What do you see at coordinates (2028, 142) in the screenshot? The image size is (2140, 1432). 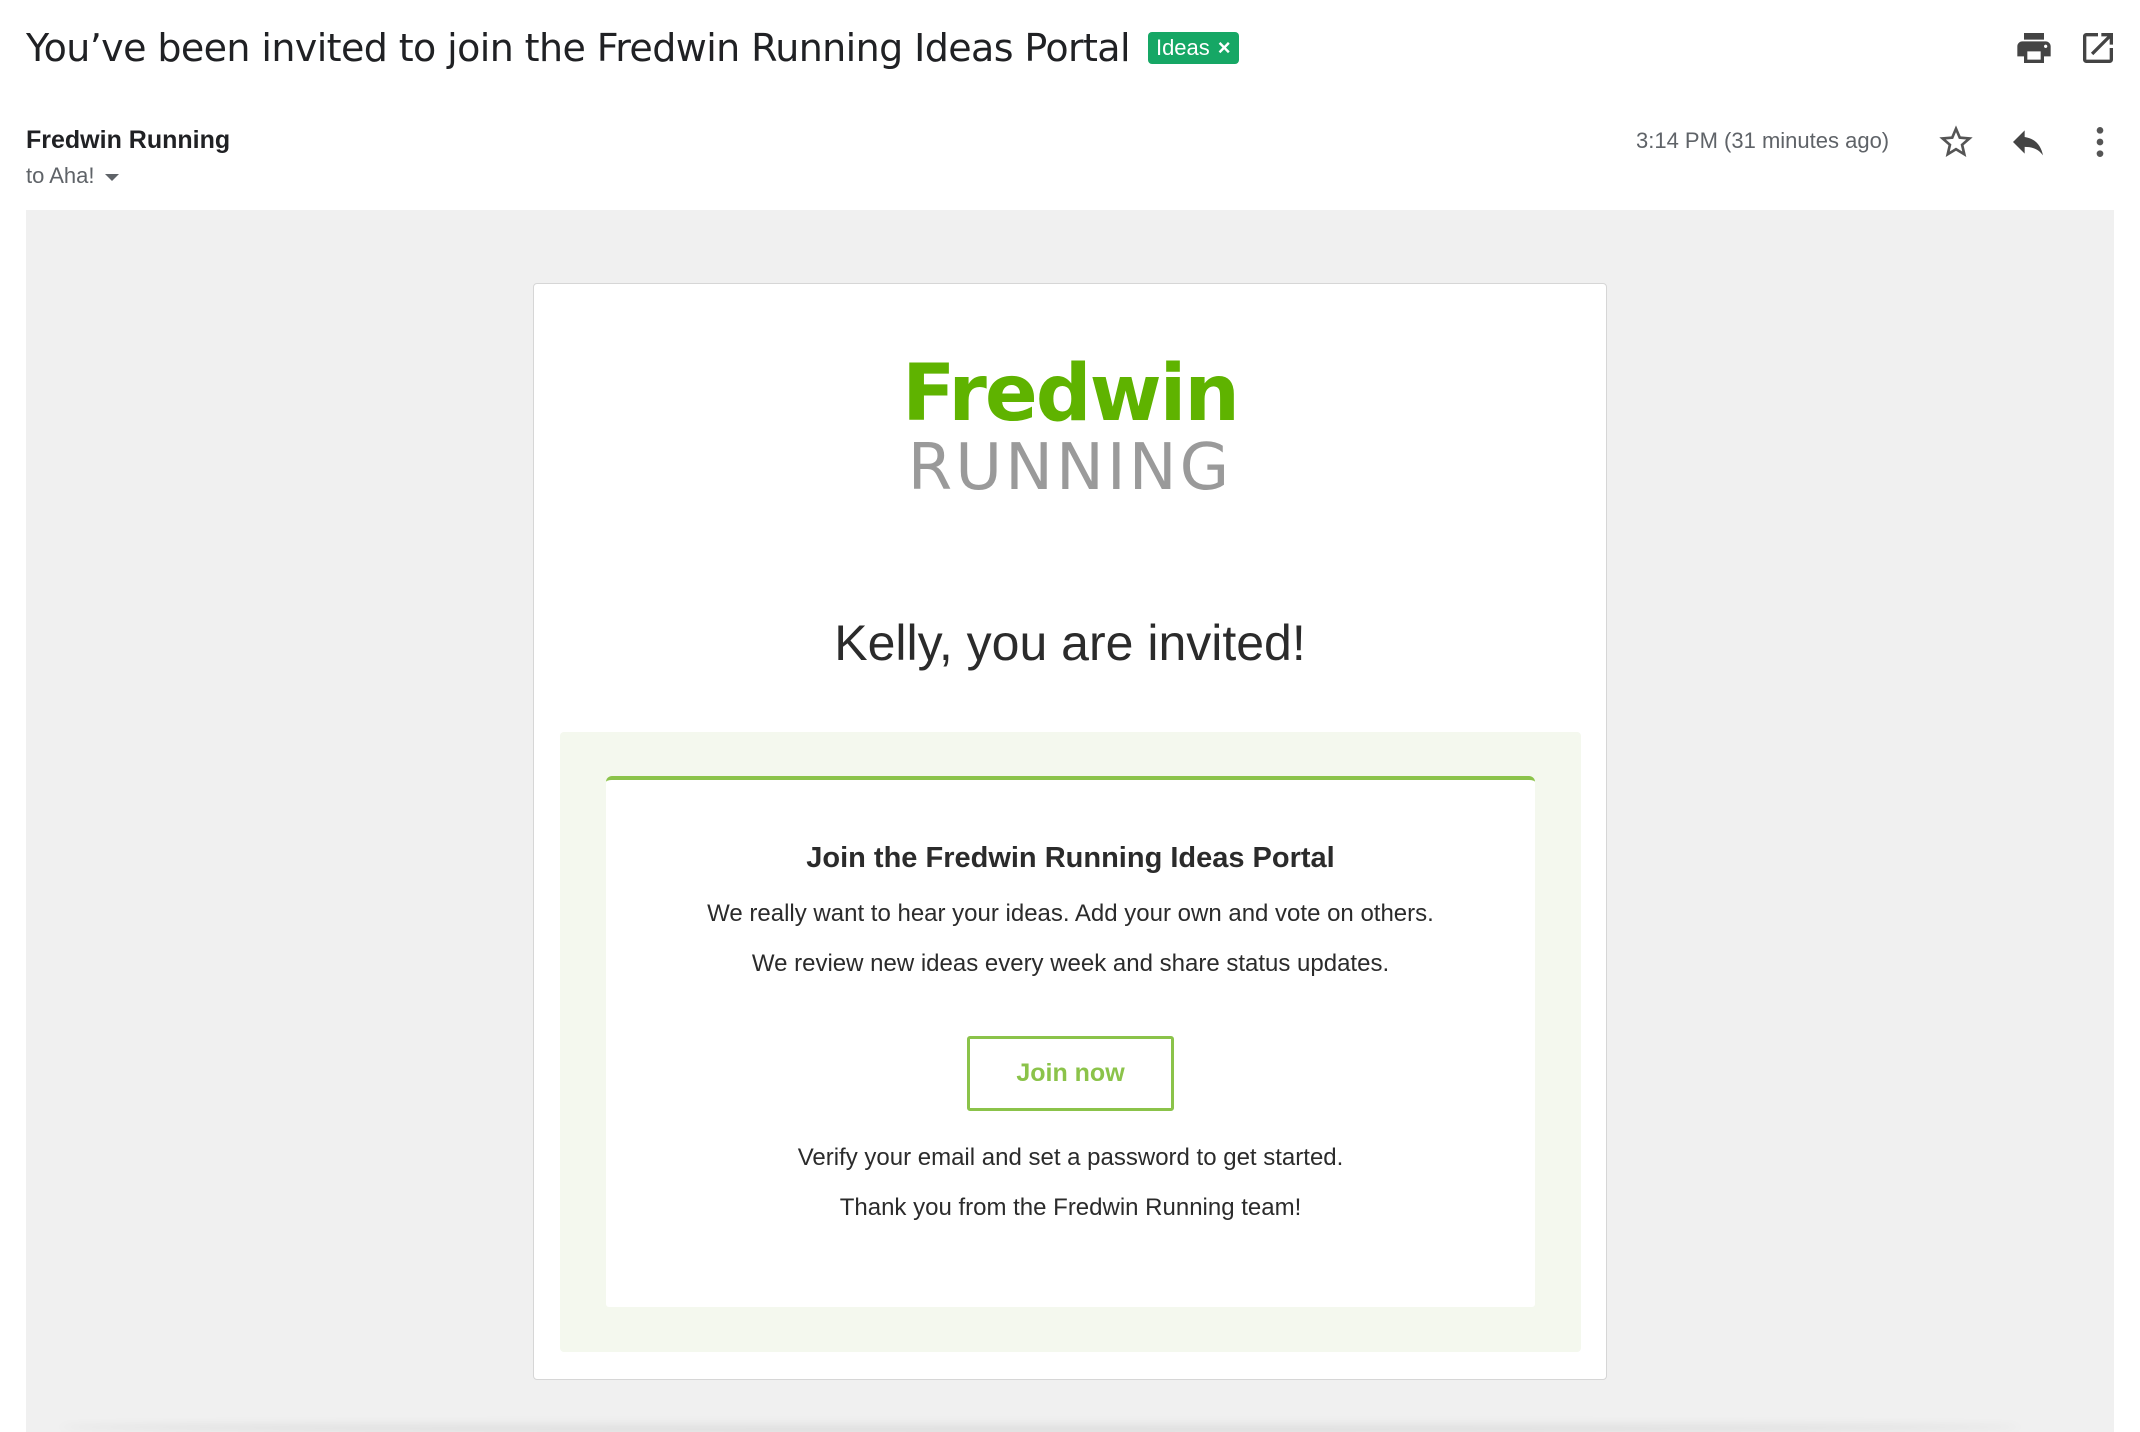 I see `reply-icon` at bounding box center [2028, 142].